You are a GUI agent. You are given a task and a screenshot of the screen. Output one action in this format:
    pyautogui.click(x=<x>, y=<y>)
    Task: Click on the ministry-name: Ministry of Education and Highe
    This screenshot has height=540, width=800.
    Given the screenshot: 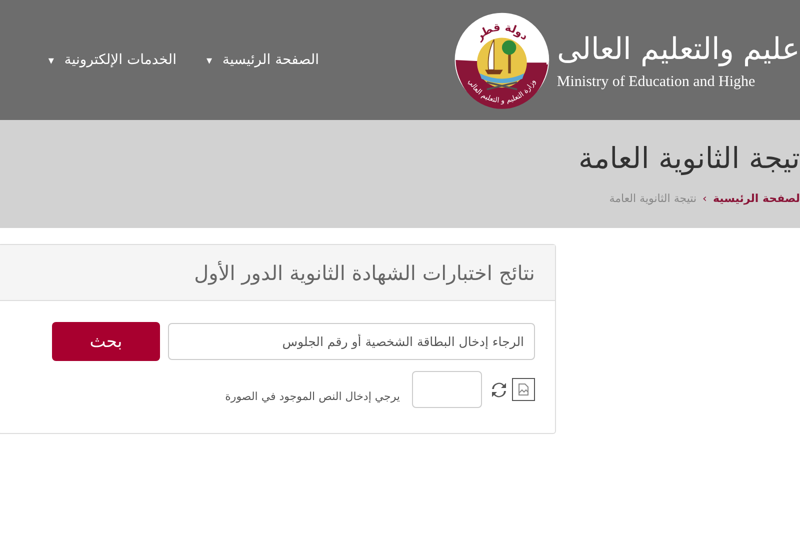 What is the action you would take?
    pyautogui.click(x=656, y=82)
    